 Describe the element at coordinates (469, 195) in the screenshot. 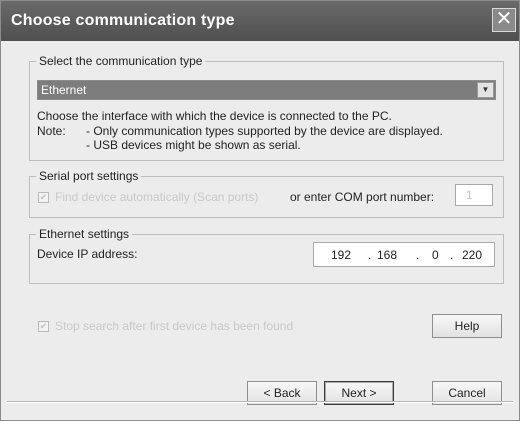

I see `com-port-value: 1` at that location.